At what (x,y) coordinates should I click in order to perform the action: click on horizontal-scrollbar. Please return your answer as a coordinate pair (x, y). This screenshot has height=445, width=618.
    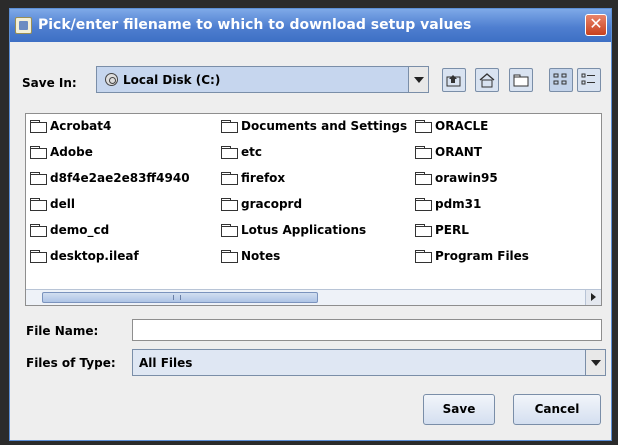
    Looking at the image, I should click on (313, 297).